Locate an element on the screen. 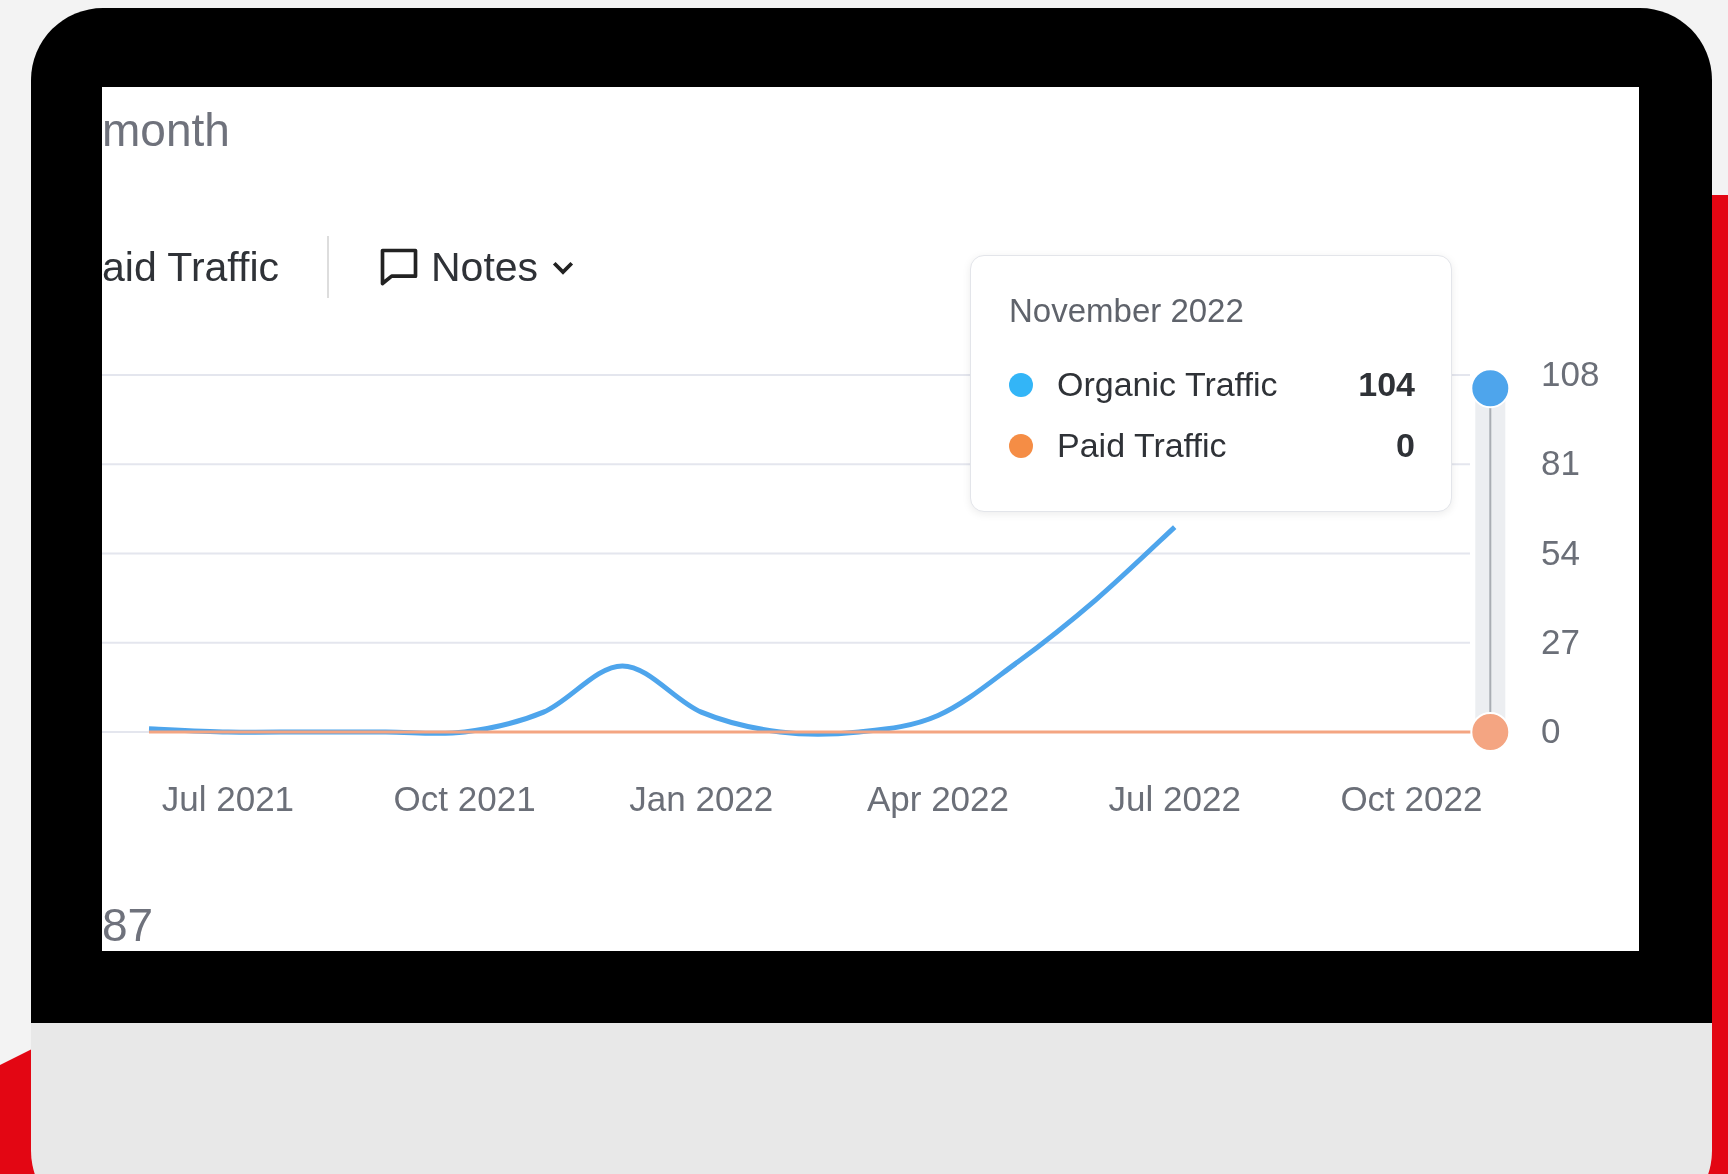 The width and height of the screenshot is (1728, 1174). y-axis-label: 0 is located at coordinates (1551, 730).